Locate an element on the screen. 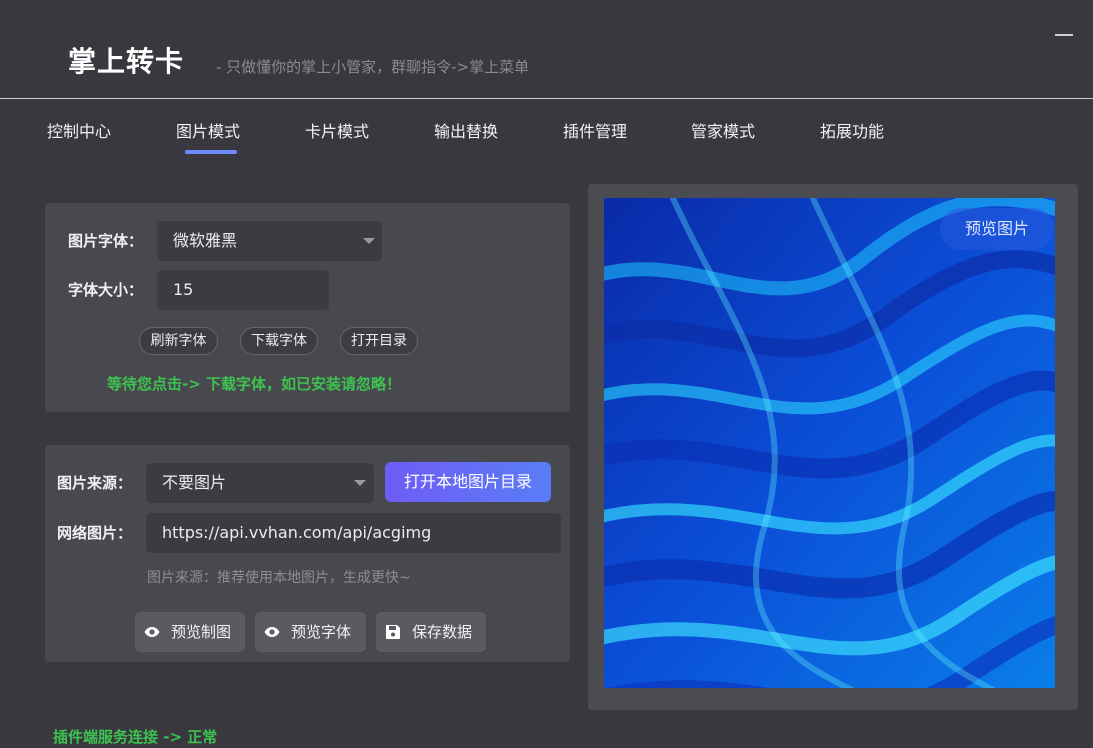 The image size is (1093, 748). tab-label: 输出替换 is located at coordinates (466, 131).